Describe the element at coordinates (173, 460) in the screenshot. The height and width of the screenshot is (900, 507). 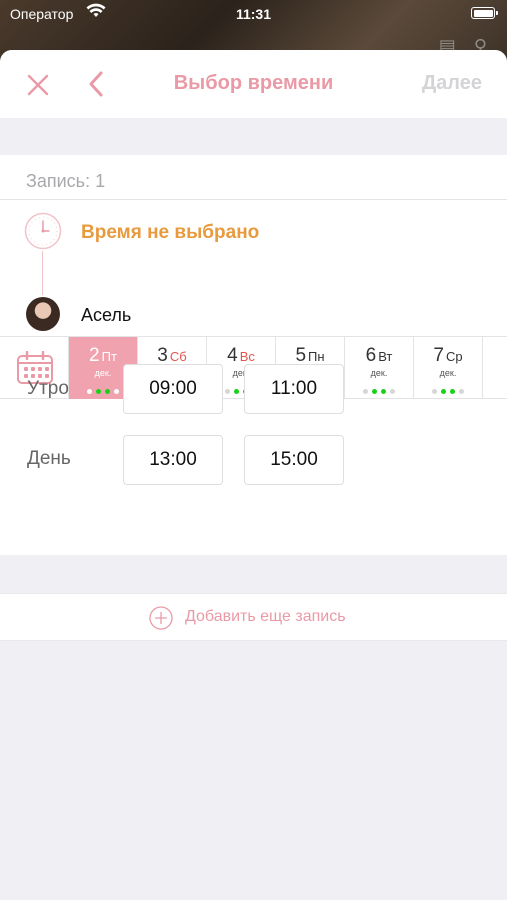
I see `time-slot-button: 13:00` at that location.